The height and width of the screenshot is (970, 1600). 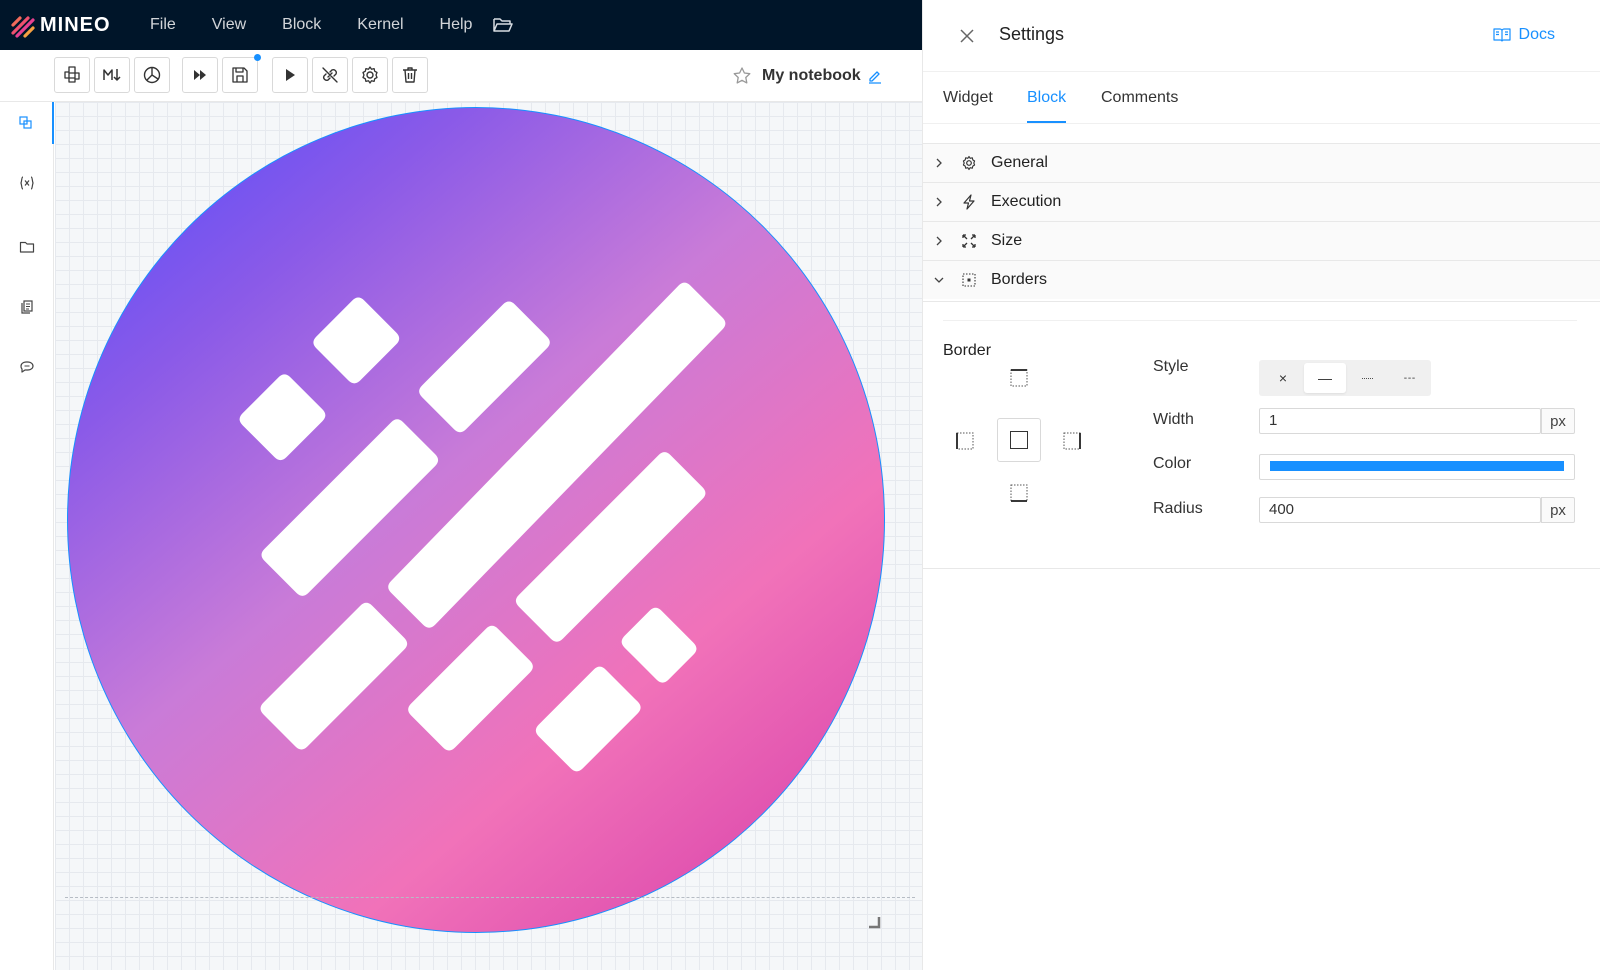 I want to click on block-toolbar: My notebook, so click(x=461, y=76).